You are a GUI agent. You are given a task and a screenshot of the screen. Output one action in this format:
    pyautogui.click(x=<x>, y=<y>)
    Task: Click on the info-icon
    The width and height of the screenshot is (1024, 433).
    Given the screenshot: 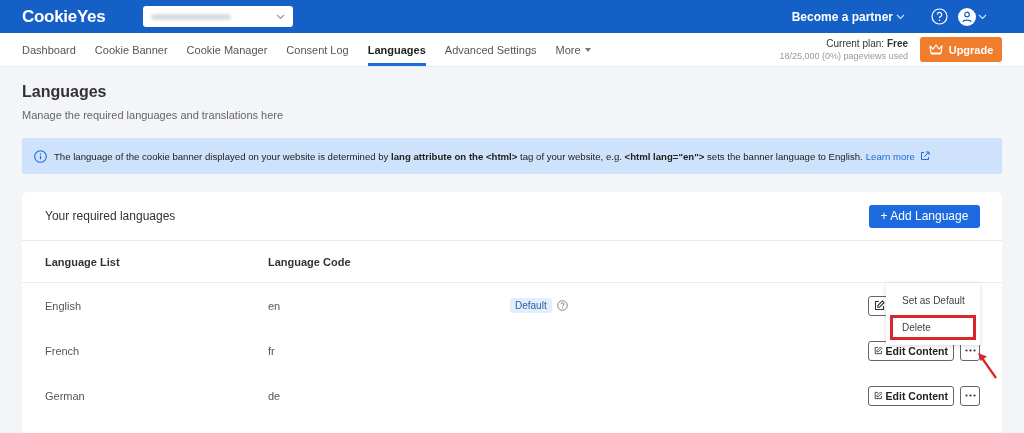 What is the action you would take?
    pyautogui.click(x=40, y=156)
    